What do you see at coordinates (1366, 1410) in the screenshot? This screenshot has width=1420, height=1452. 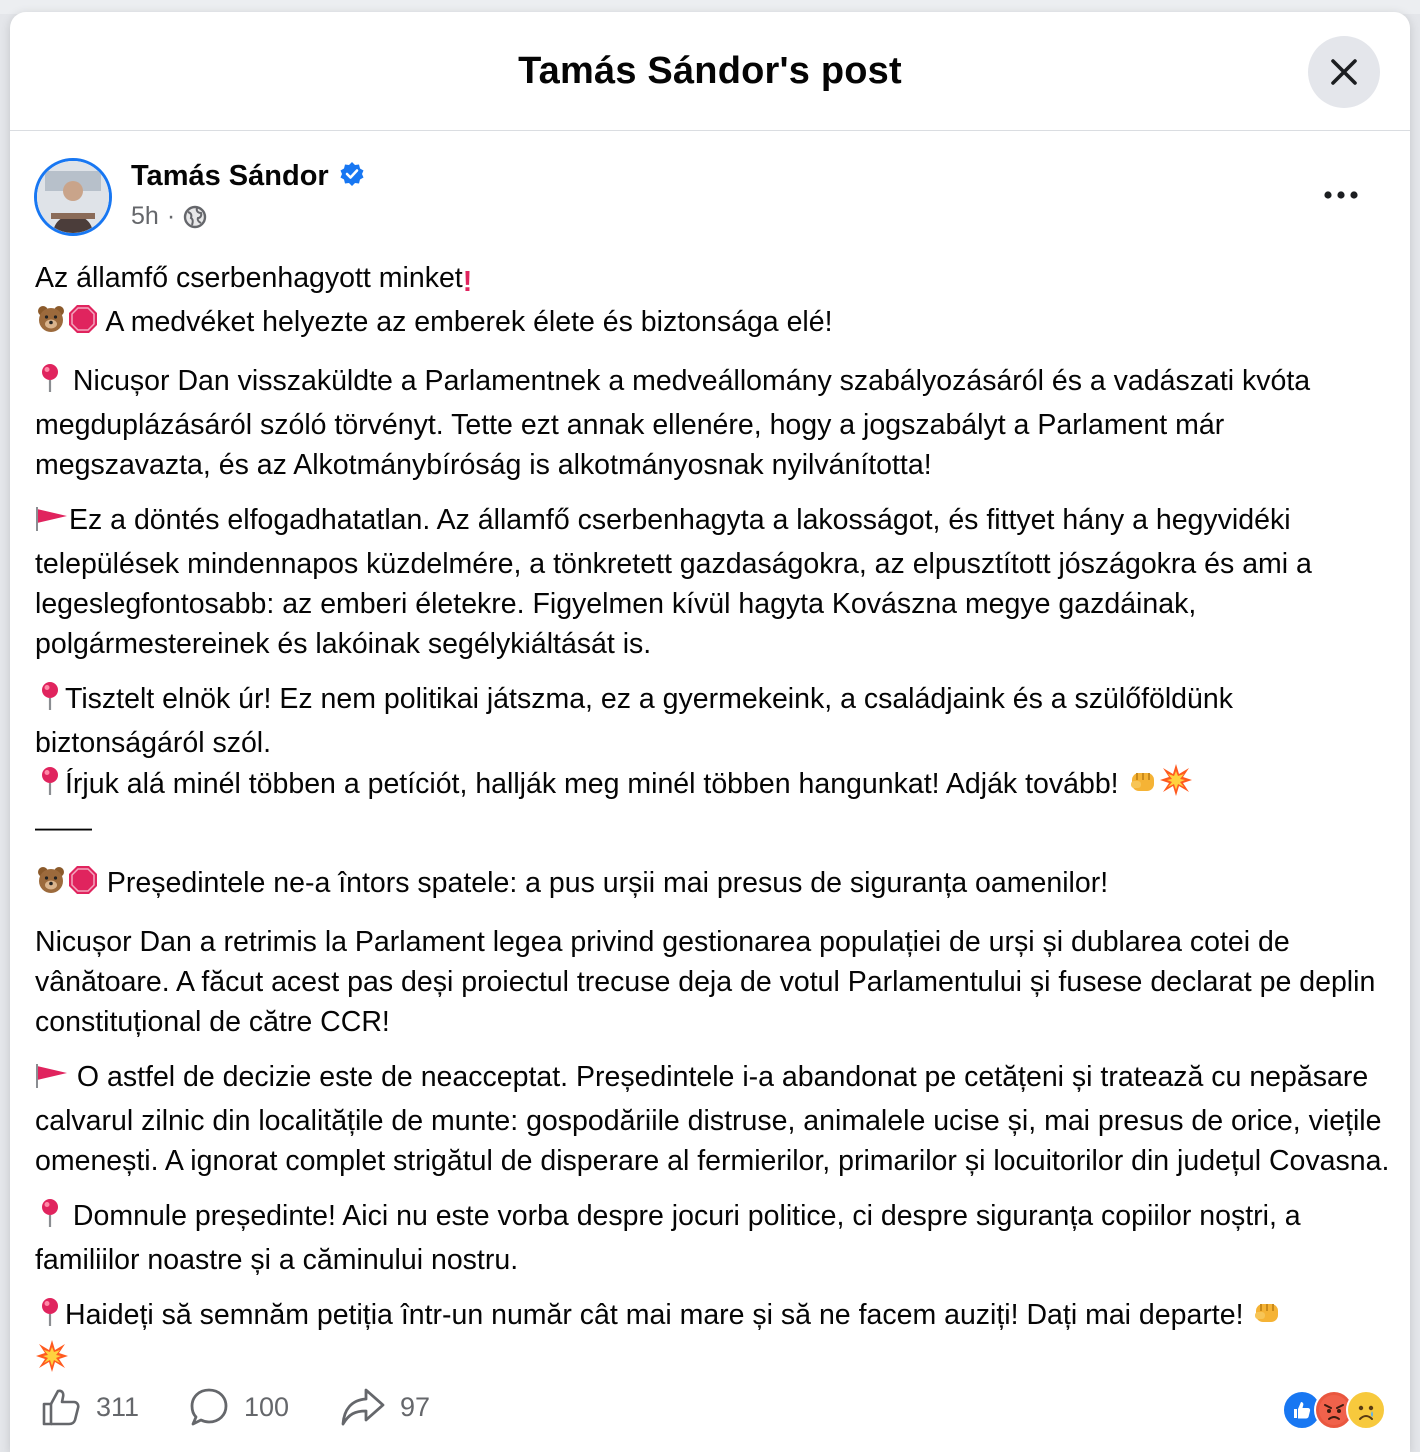 I see `sad-reaction-icon` at bounding box center [1366, 1410].